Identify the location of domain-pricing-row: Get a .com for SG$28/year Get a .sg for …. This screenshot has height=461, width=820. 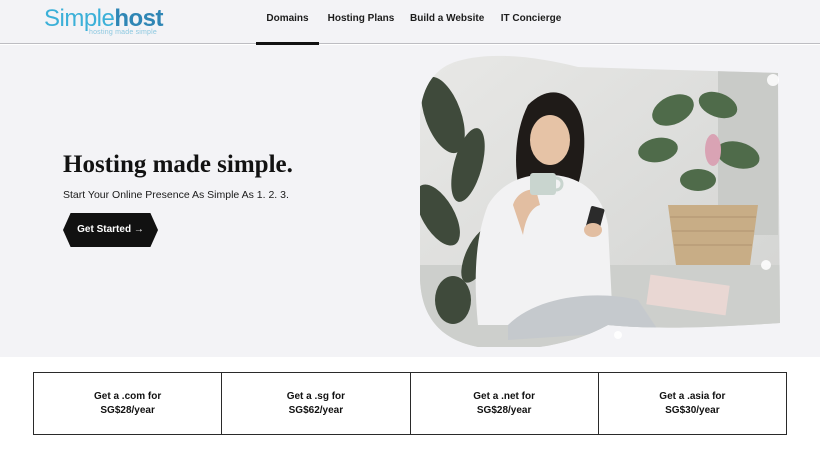
(410, 403).